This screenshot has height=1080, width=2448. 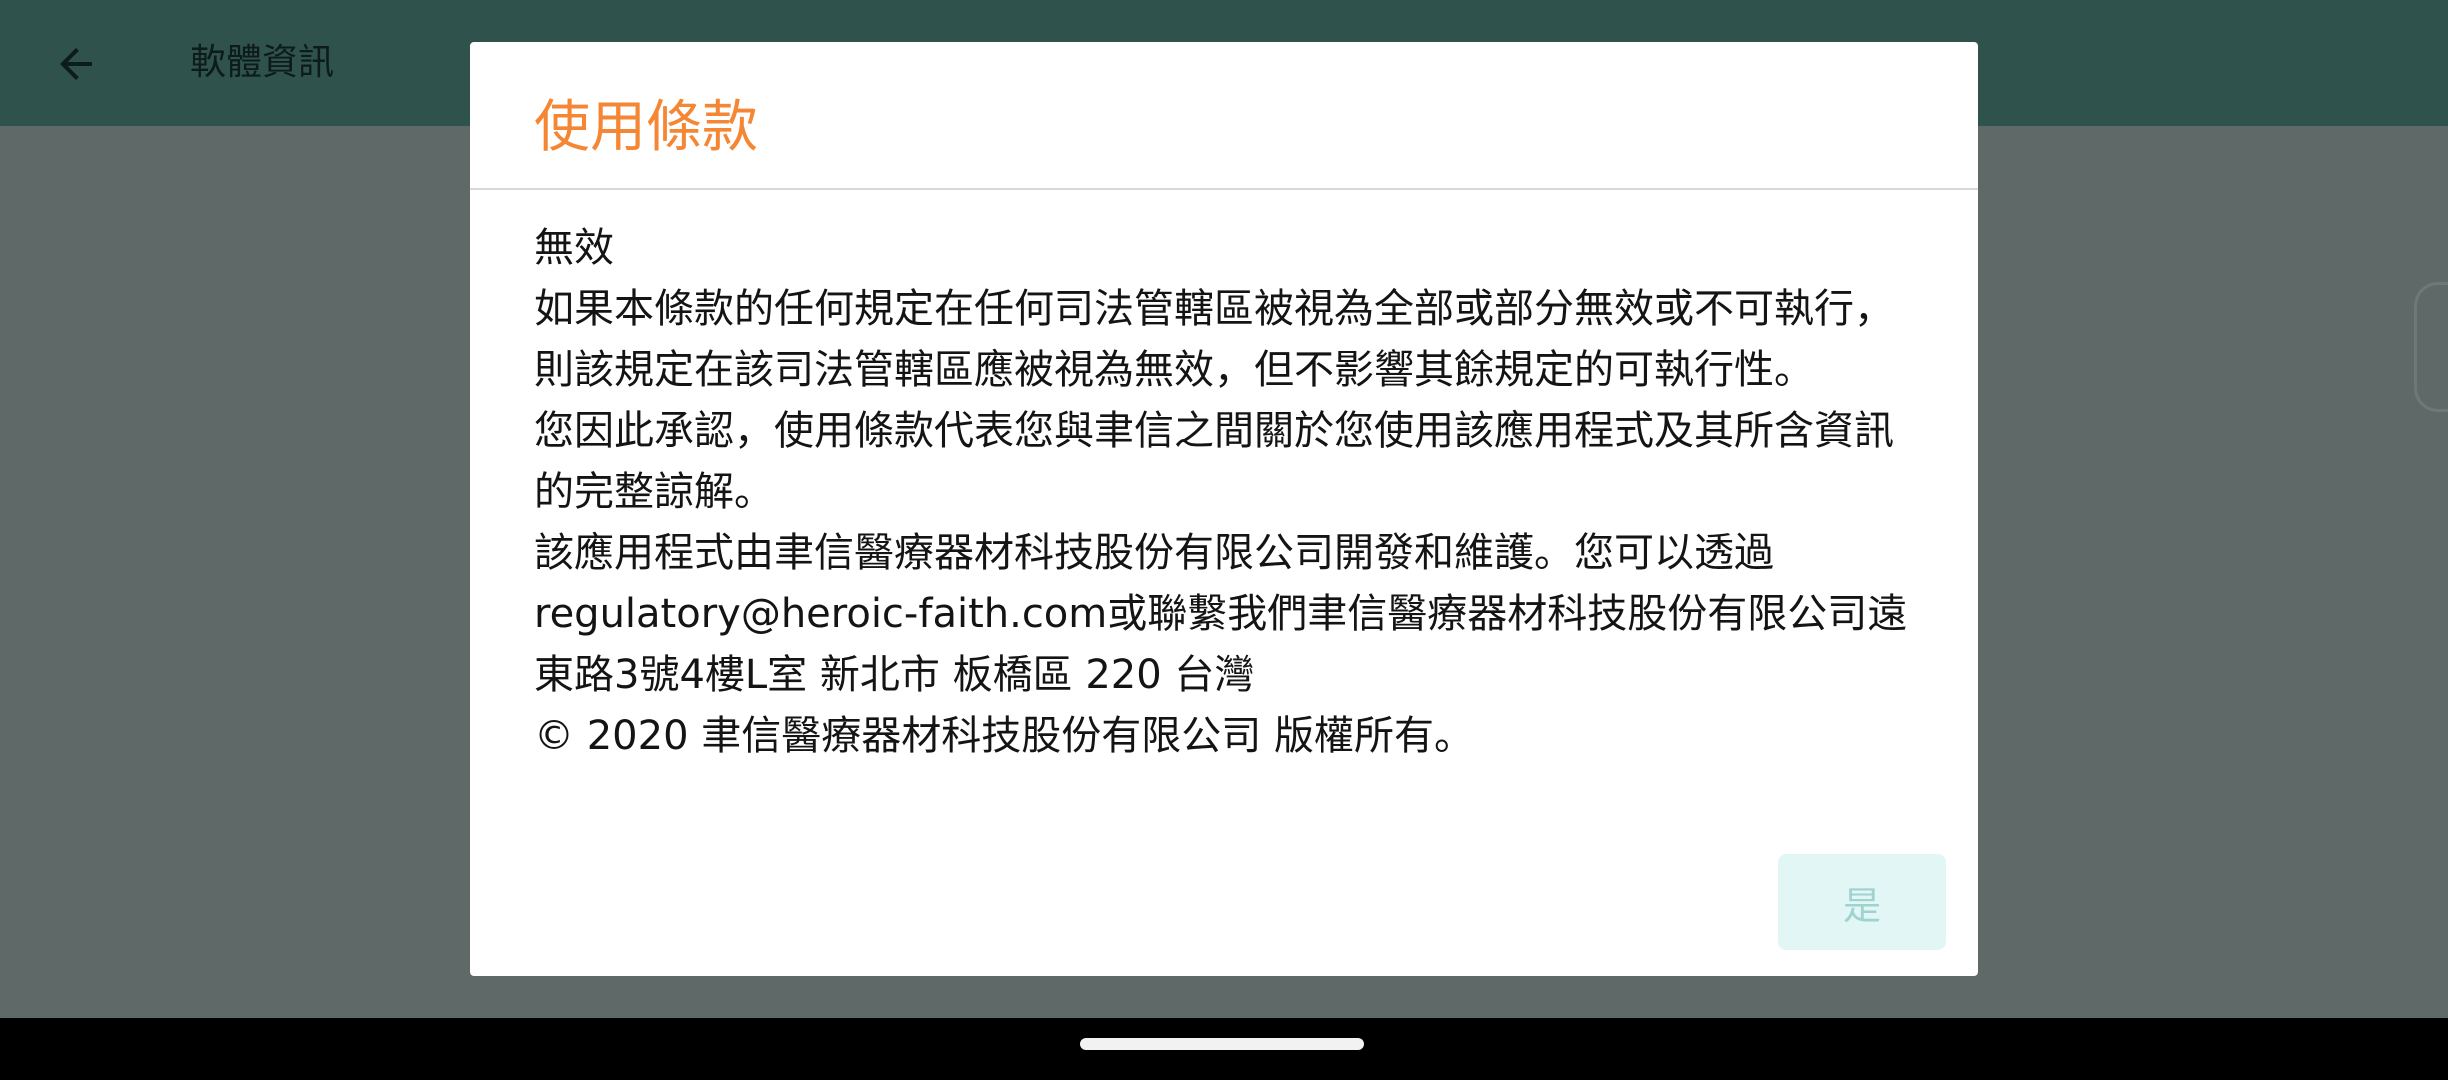 What do you see at coordinates (646, 127) in the screenshot?
I see `dialog-title: 使用條款` at bounding box center [646, 127].